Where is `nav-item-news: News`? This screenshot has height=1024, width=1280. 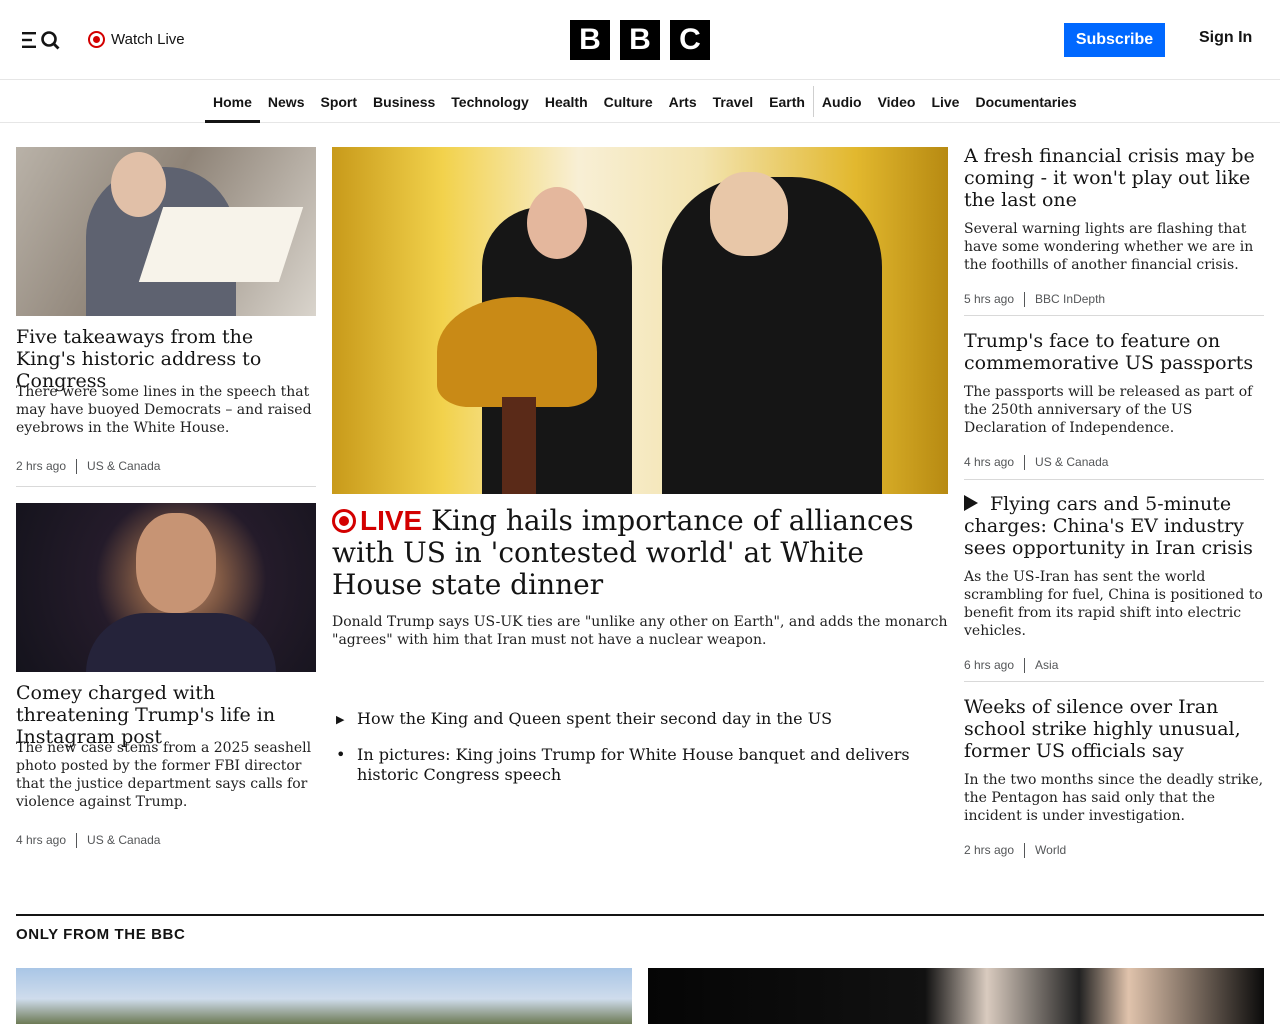 nav-item-news: News is located at coordinates (286, 101).